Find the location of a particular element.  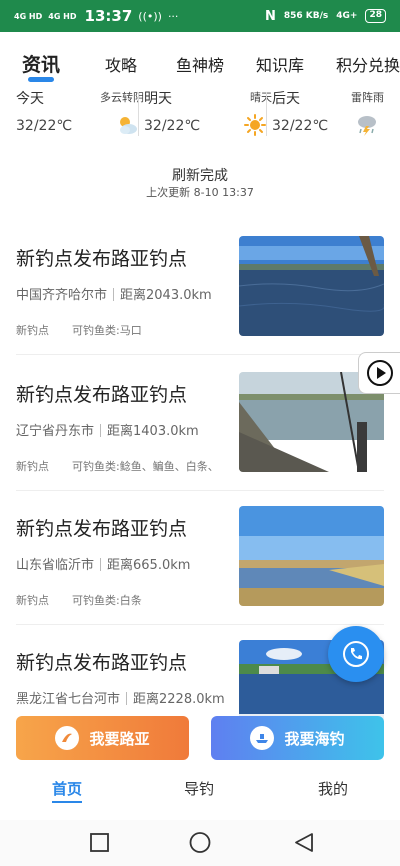

network-speed: 856 KB/s is located at coordinates (306, 16).